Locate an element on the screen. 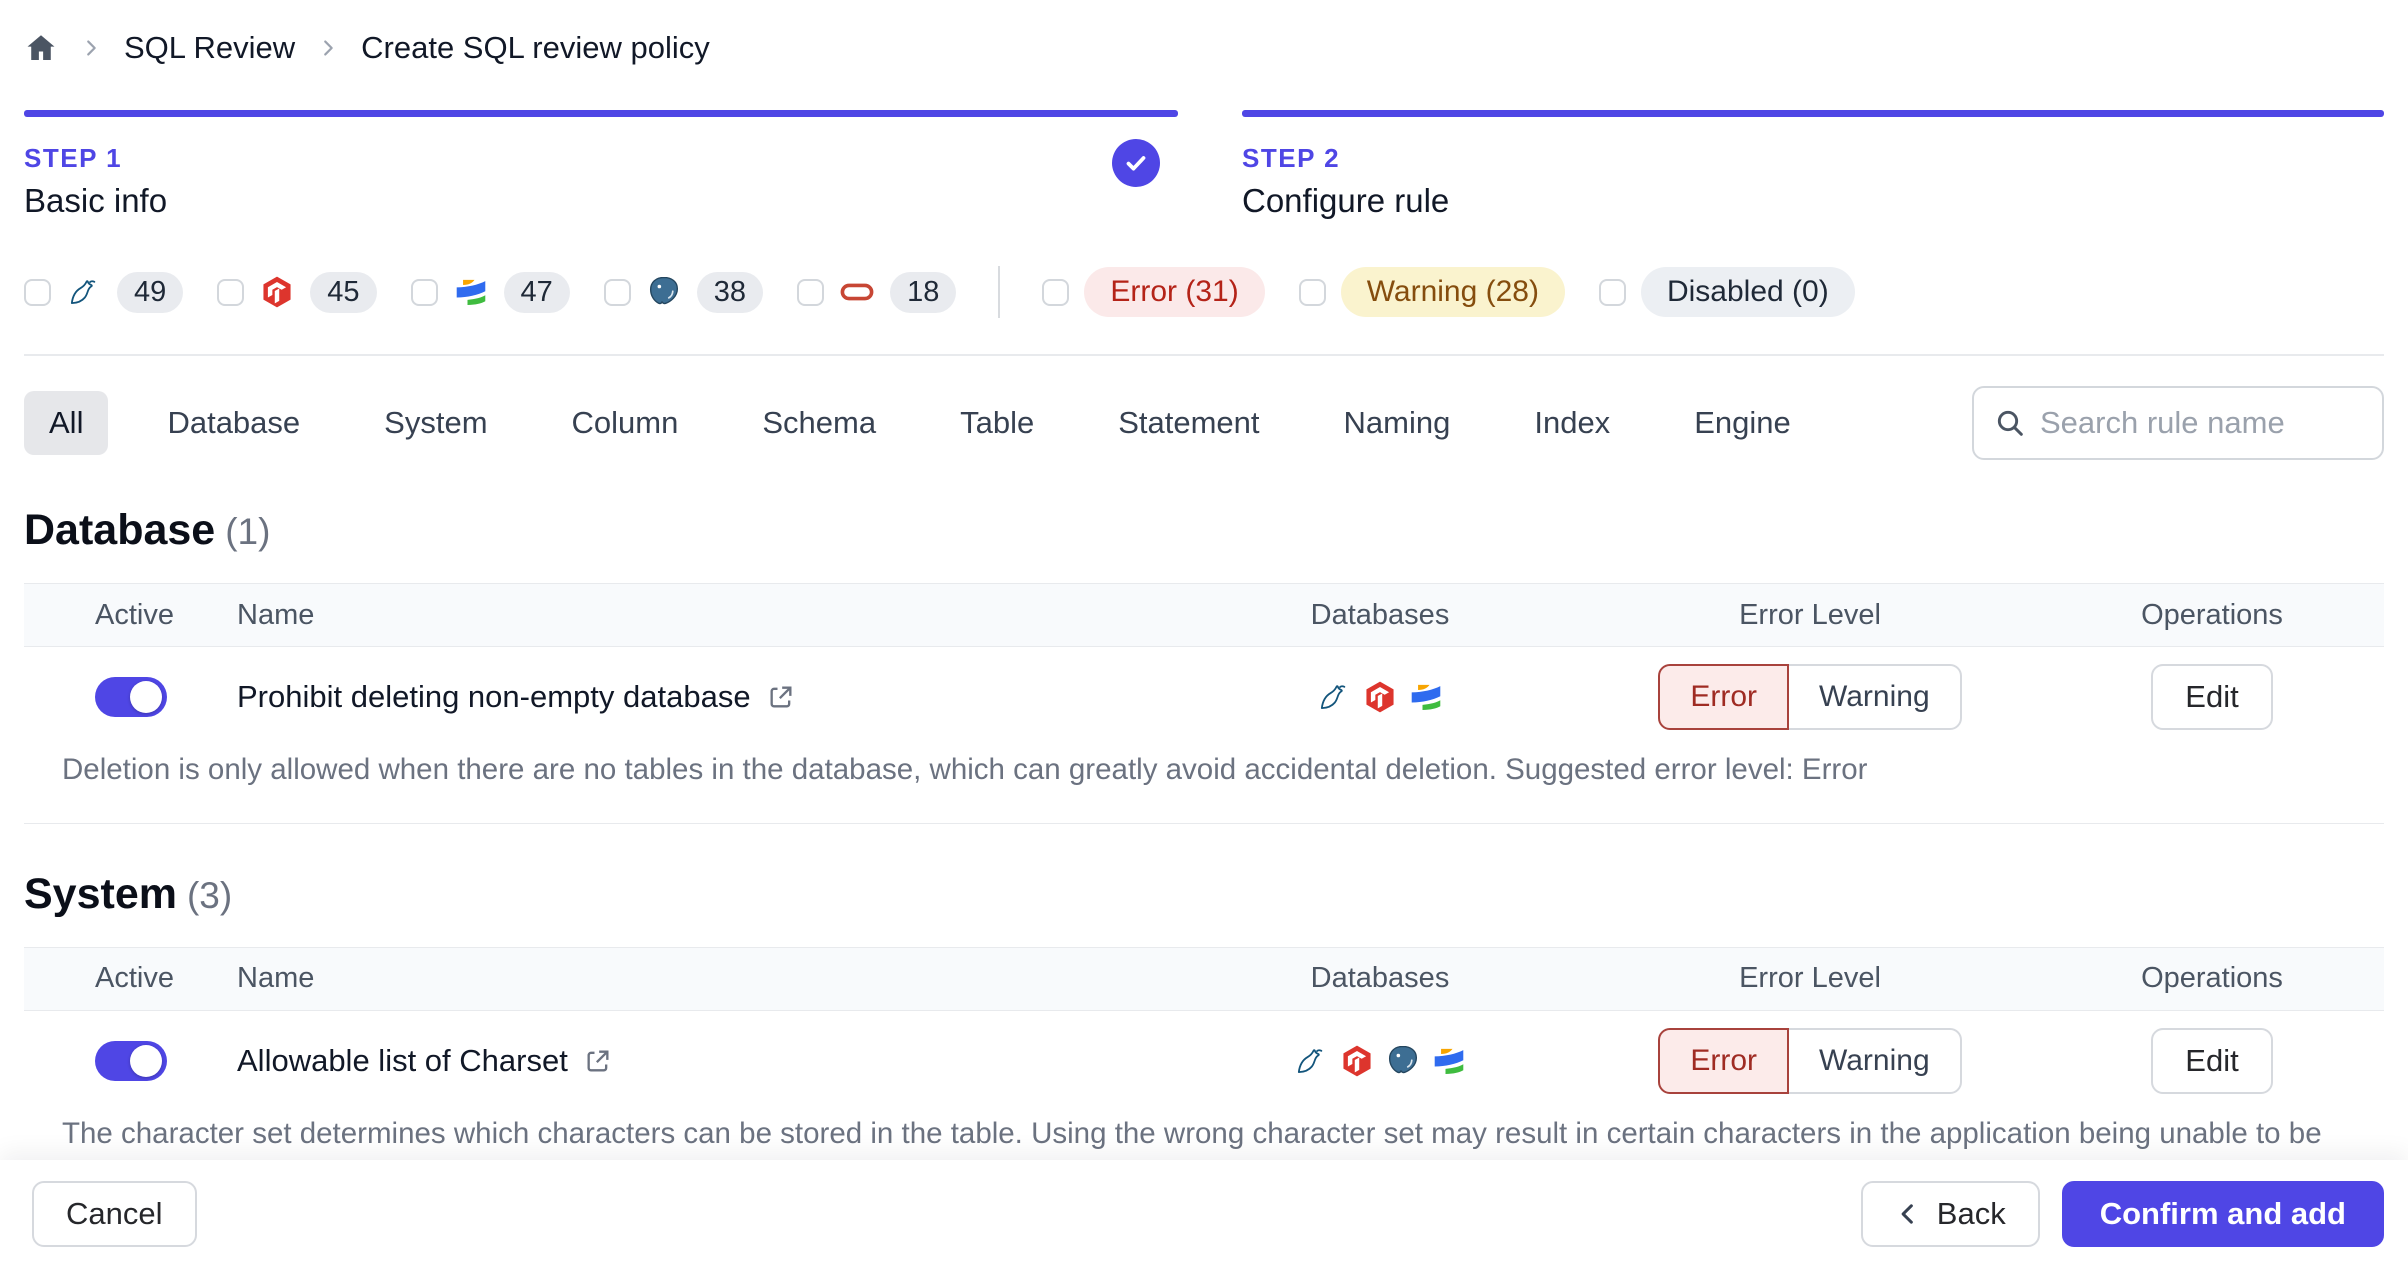 The width and height of the screenshot is (2408, 1276). level-filter-warning: Warning (28) is located at coordinates (1431, 292).